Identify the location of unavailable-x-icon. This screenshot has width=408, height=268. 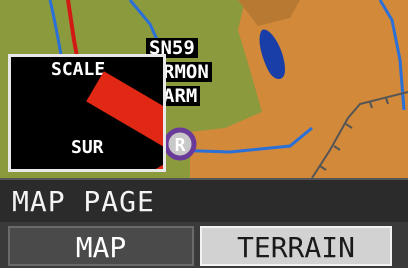
(124, 120).